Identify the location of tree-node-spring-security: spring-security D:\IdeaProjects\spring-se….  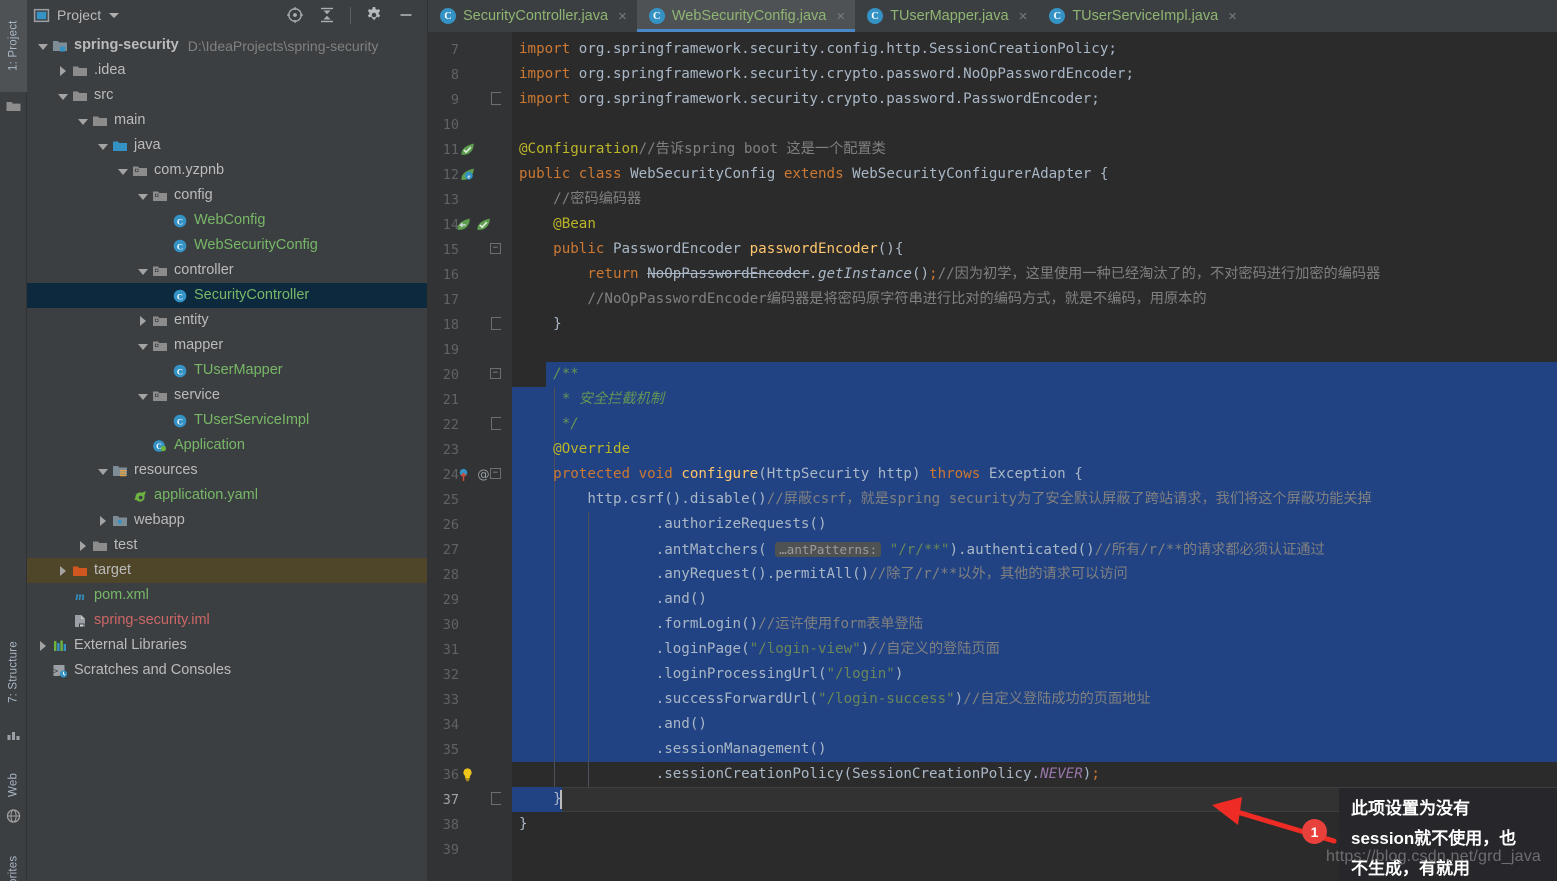
(227, 45).